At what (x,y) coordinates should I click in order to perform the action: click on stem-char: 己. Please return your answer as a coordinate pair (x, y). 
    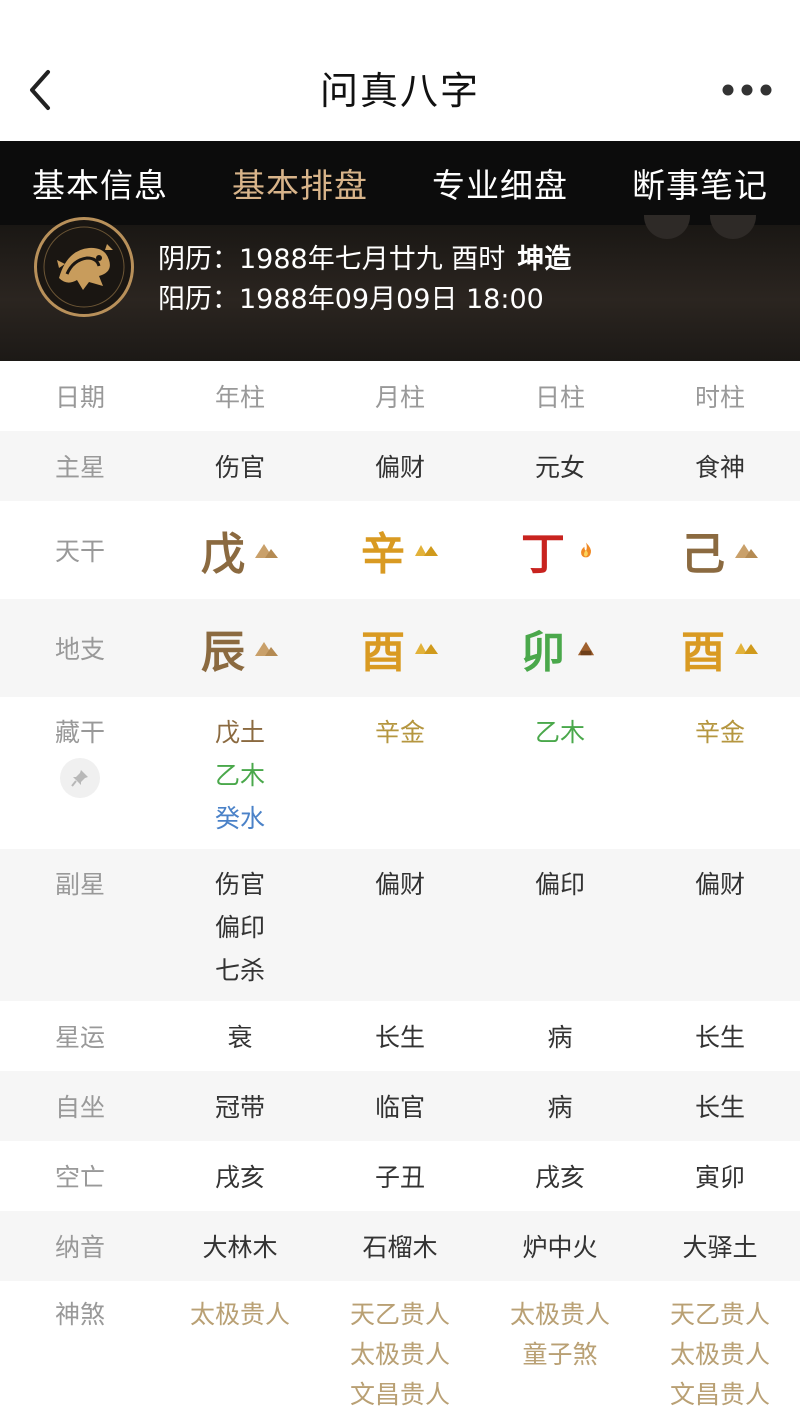
    Looking at the image, I should click on (703, 554).